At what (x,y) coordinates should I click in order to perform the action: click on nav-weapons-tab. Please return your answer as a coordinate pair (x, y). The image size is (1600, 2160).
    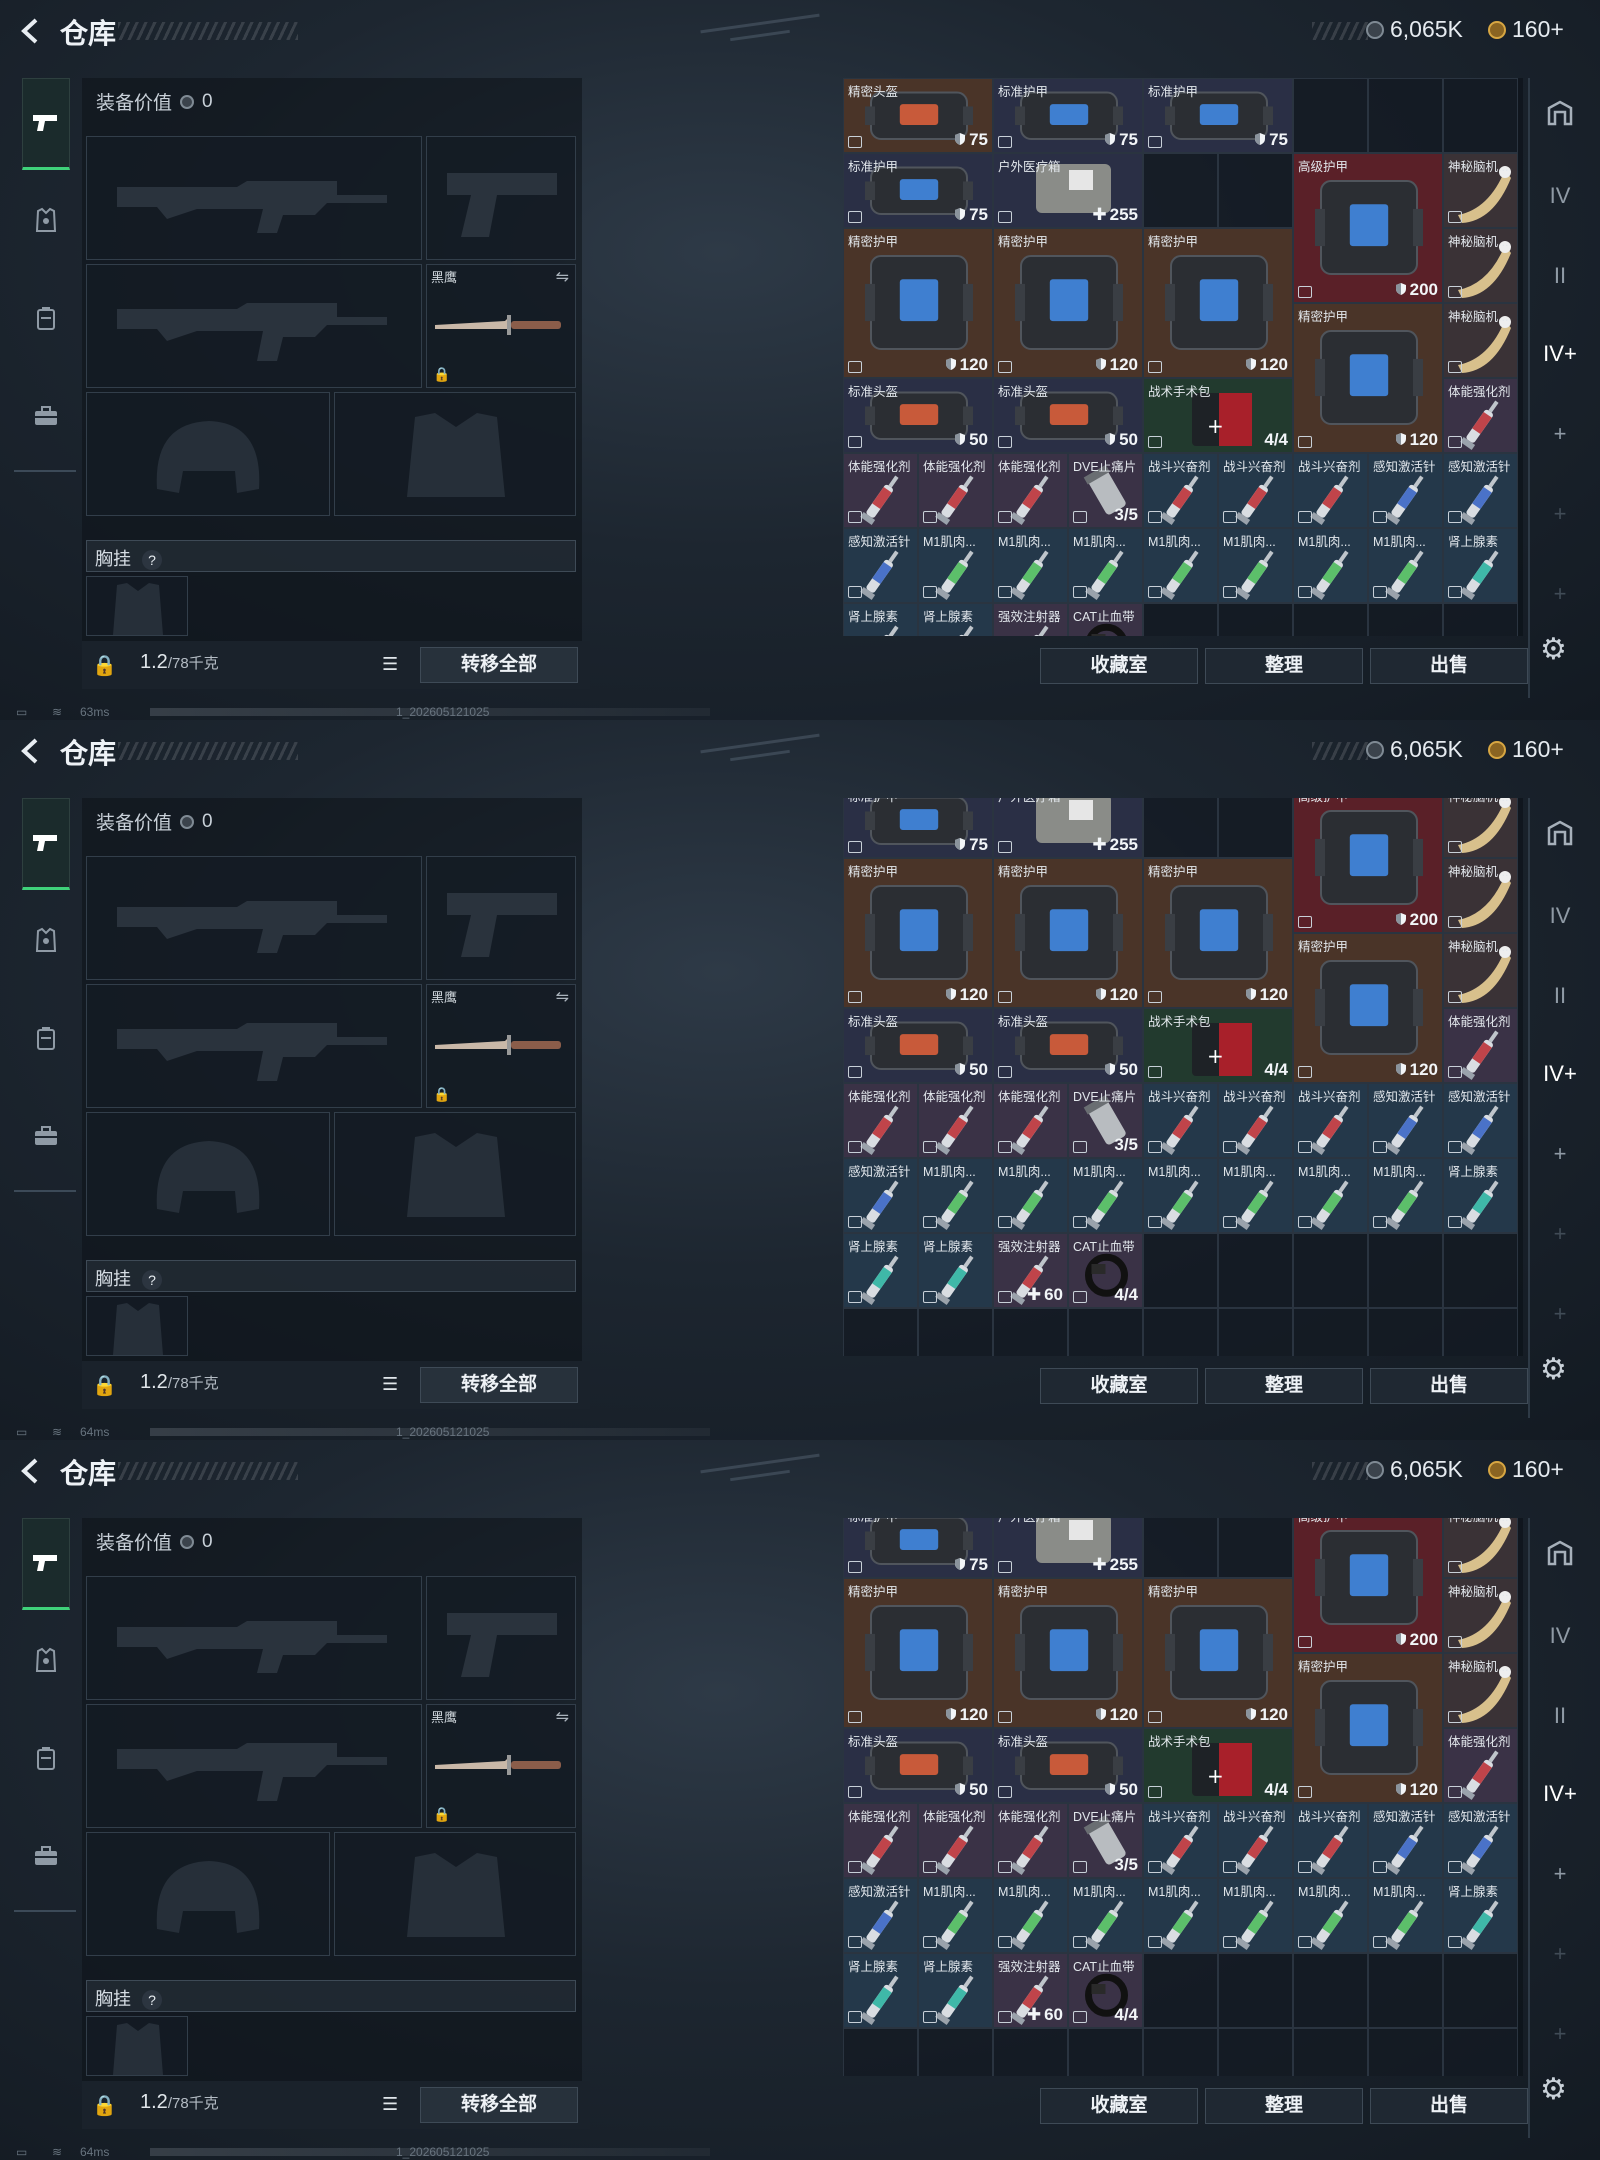
    Looking at the image, I should click on (46, 1564).